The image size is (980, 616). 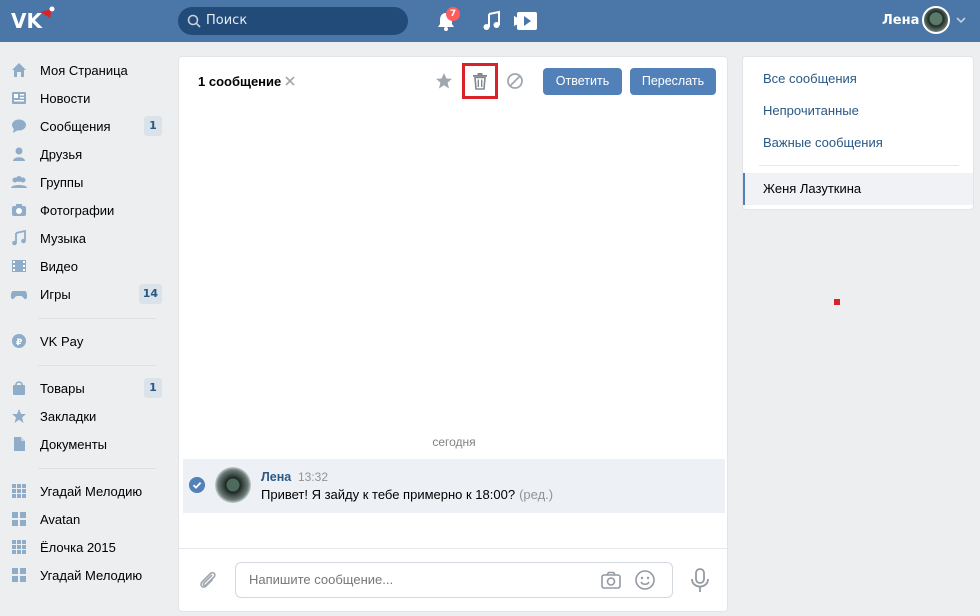 I want to click on sidebar-item-label: Моя Страница, so click(x=84, y=70).